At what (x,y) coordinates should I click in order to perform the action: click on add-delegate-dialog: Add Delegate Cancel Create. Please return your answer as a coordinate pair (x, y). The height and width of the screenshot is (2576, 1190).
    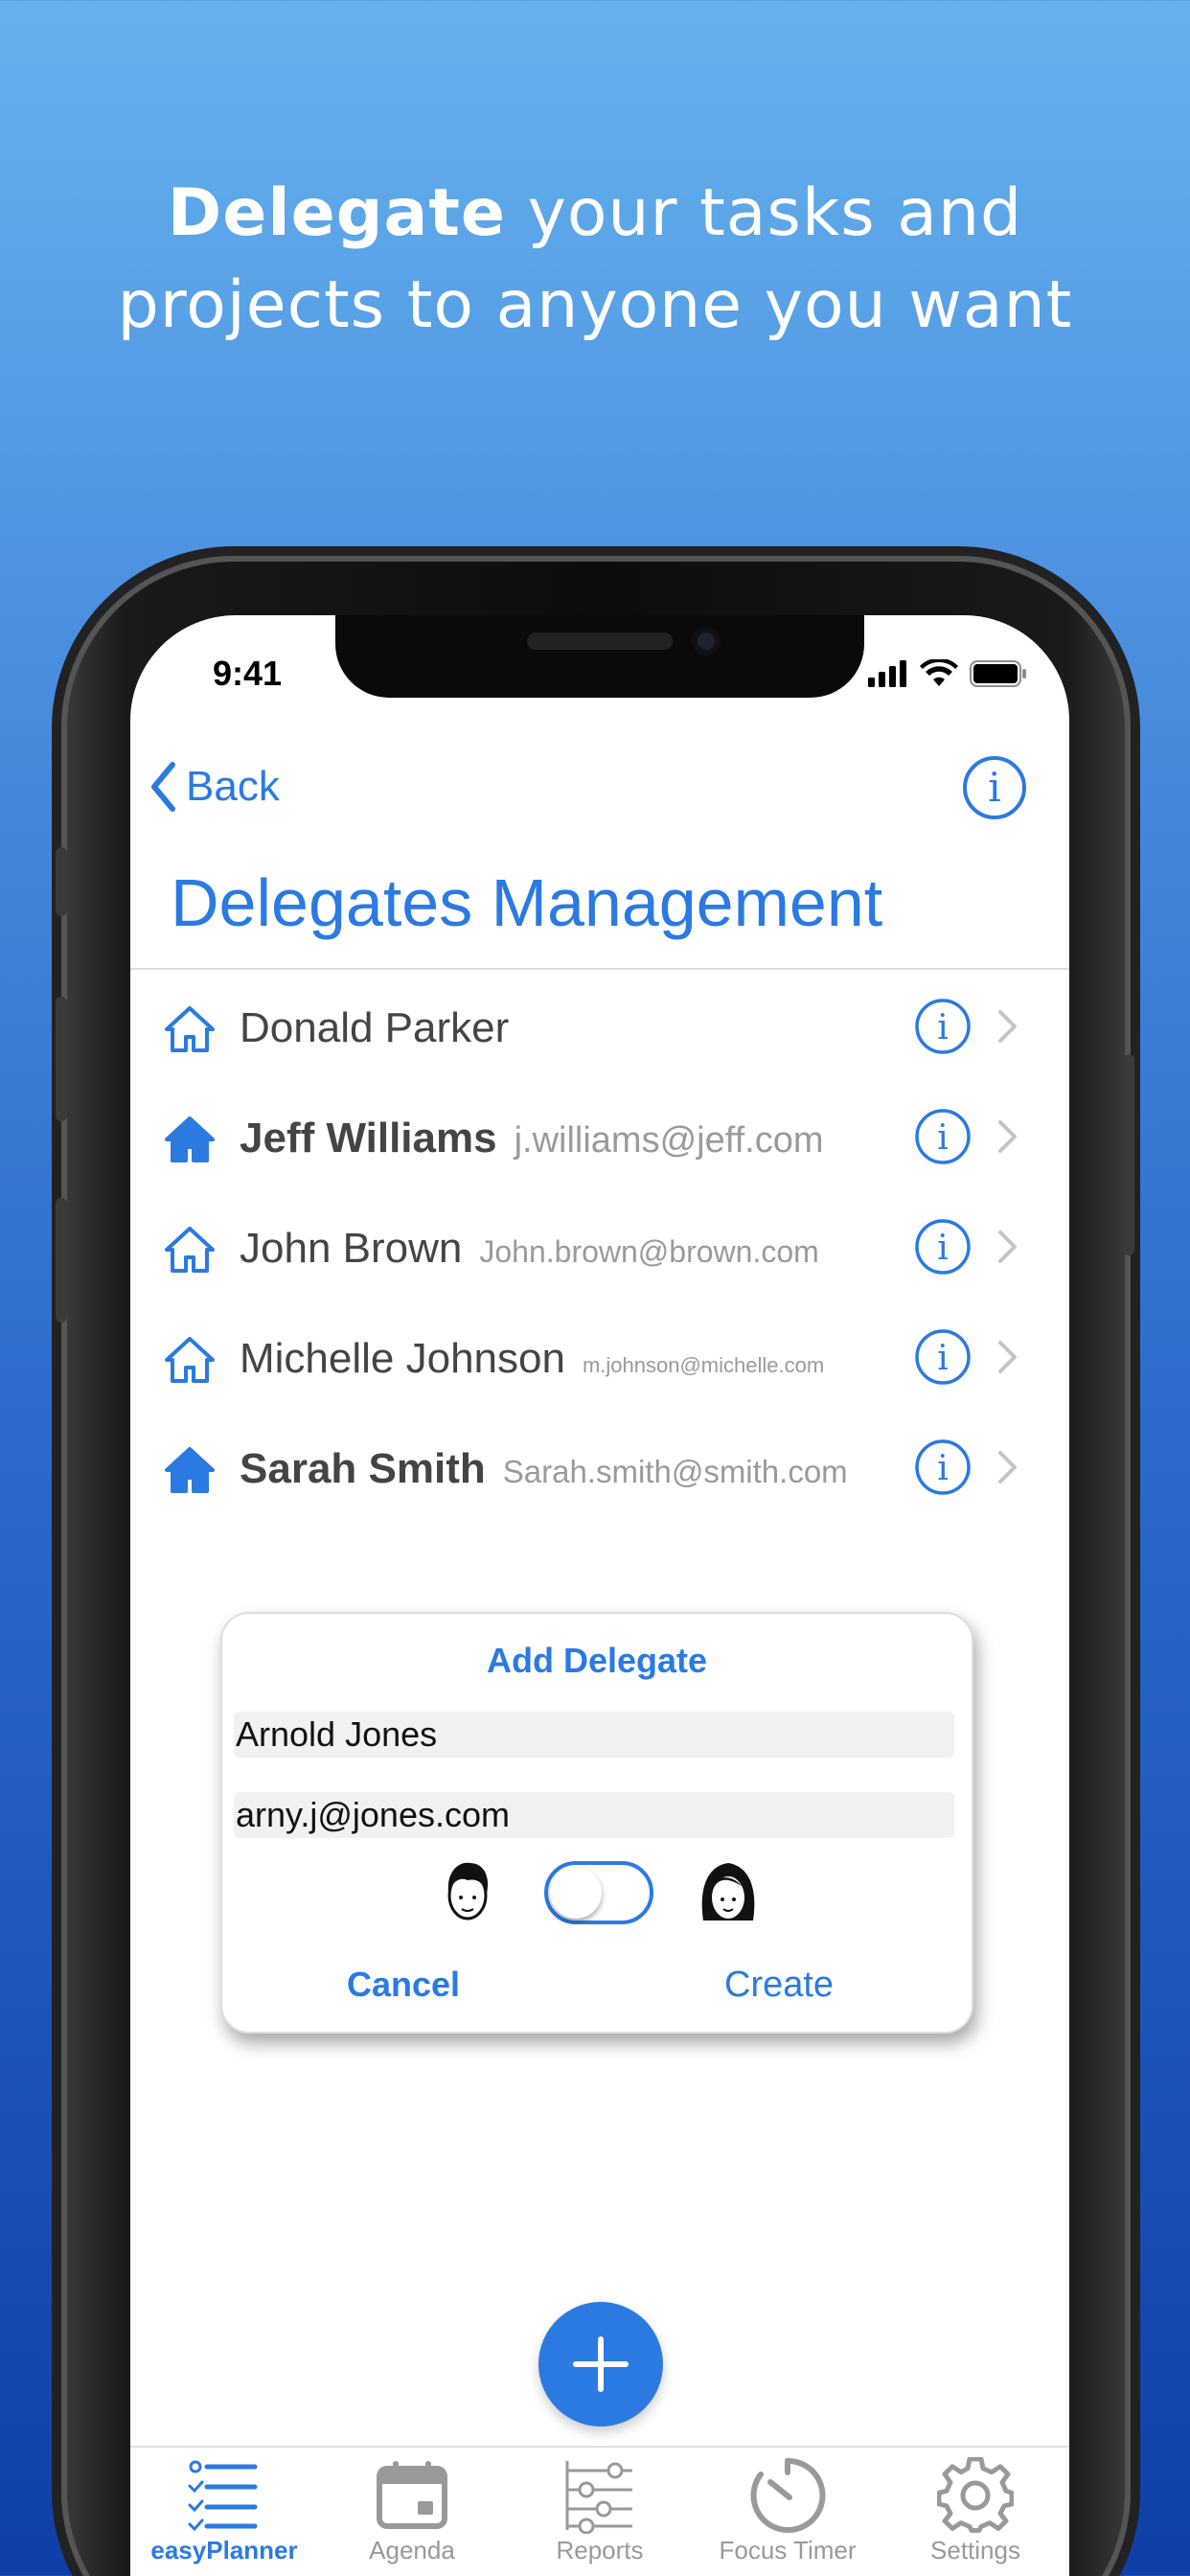
    Looking at the image, I should click on (596, 1823).